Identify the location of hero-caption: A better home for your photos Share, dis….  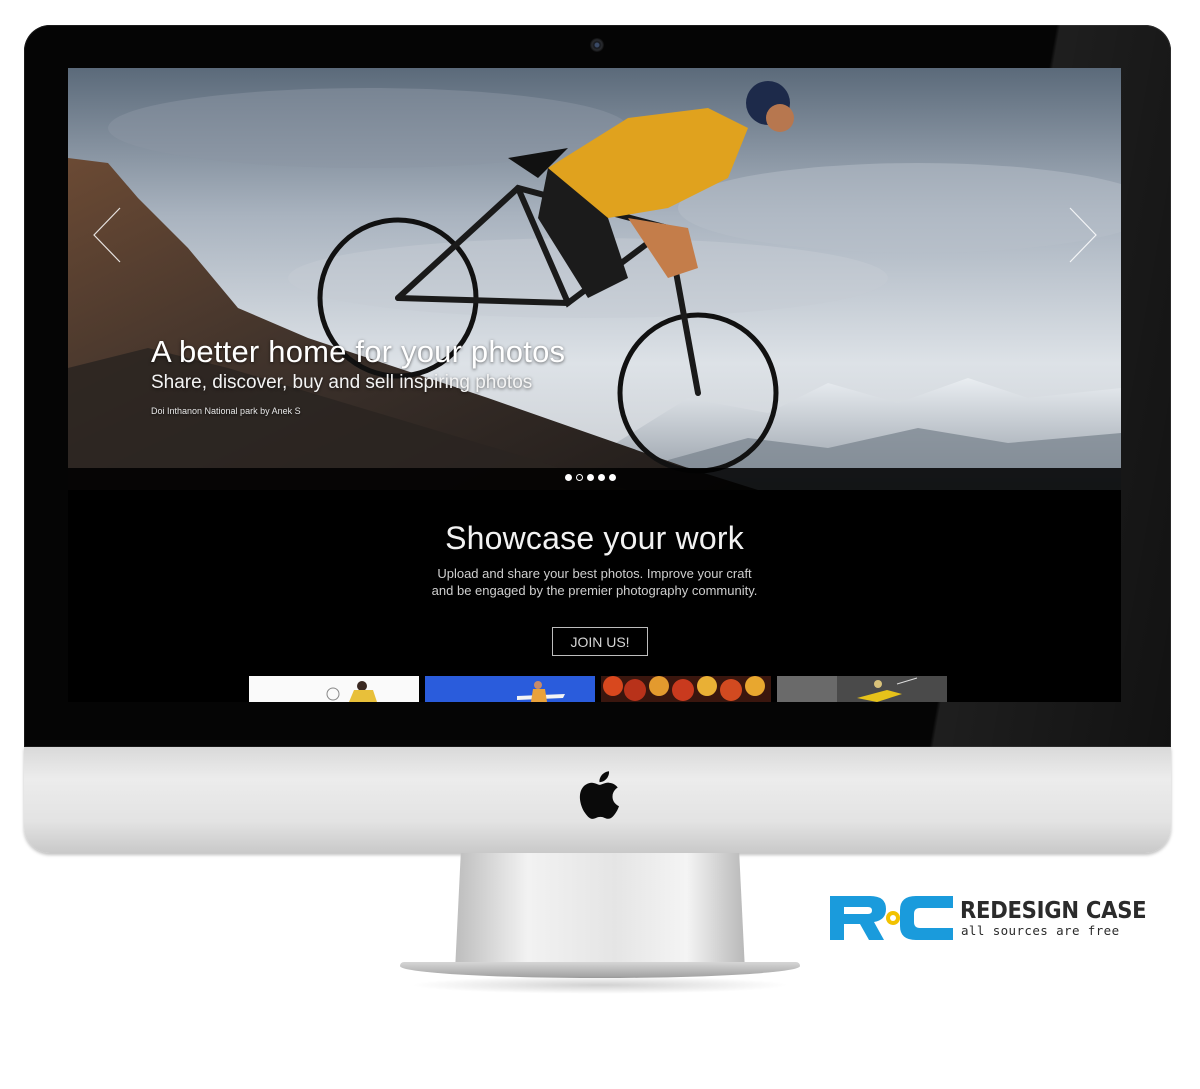
(358, 375).